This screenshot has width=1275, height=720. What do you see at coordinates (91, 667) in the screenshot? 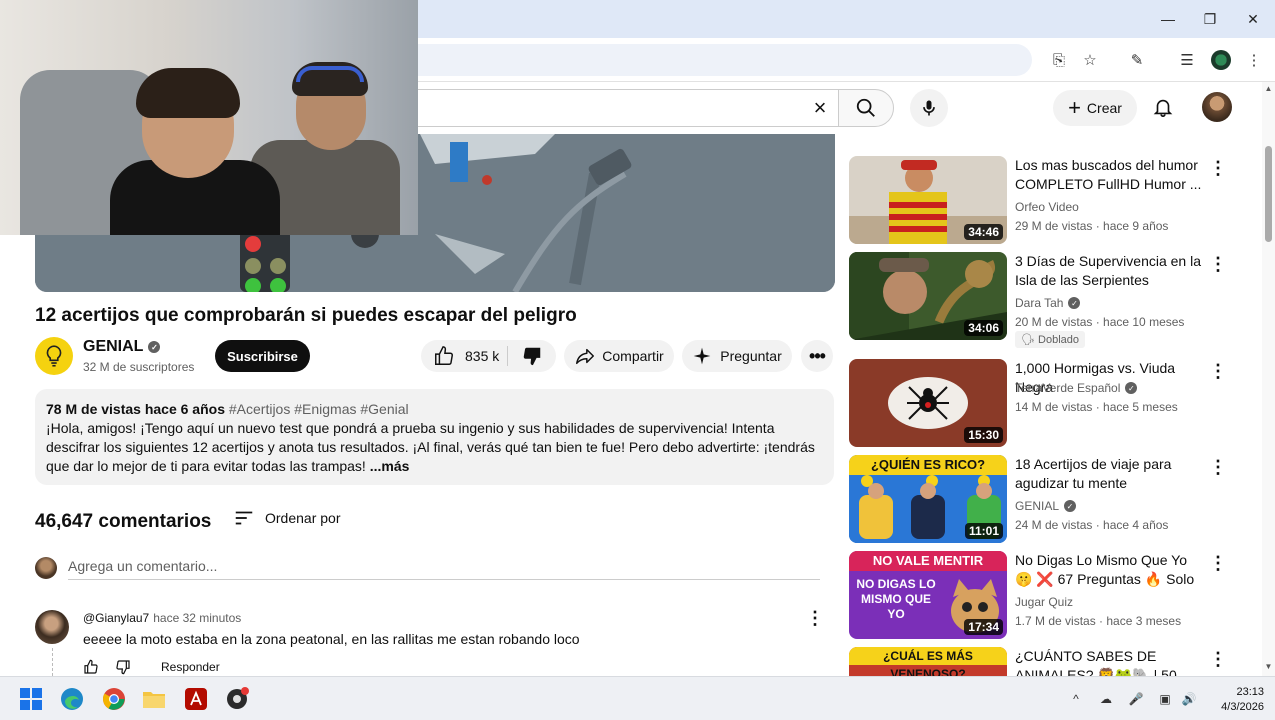
I see `comment-like-icon` at bounding box center [91, 667].